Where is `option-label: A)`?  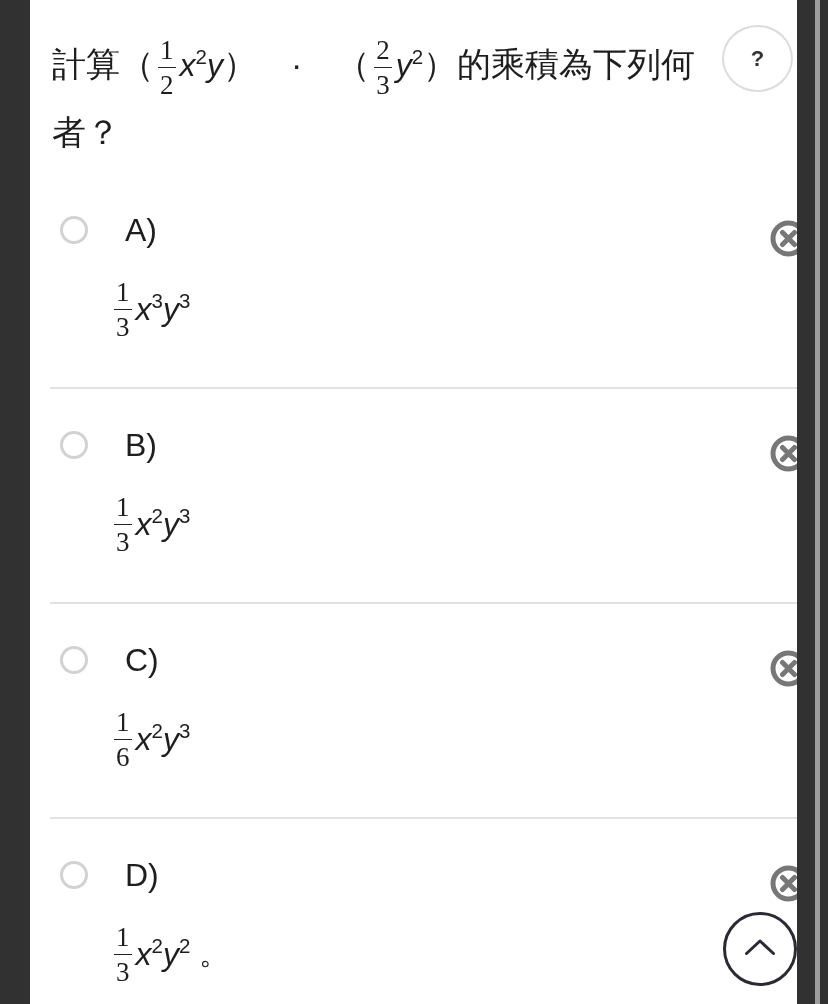 option-label: A) is located at coordinates (141, 229).